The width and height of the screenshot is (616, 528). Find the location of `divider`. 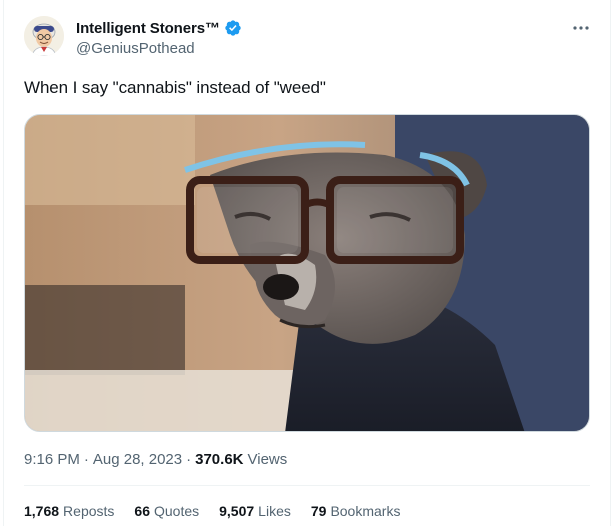

divider is located at coordinates (307, 485).